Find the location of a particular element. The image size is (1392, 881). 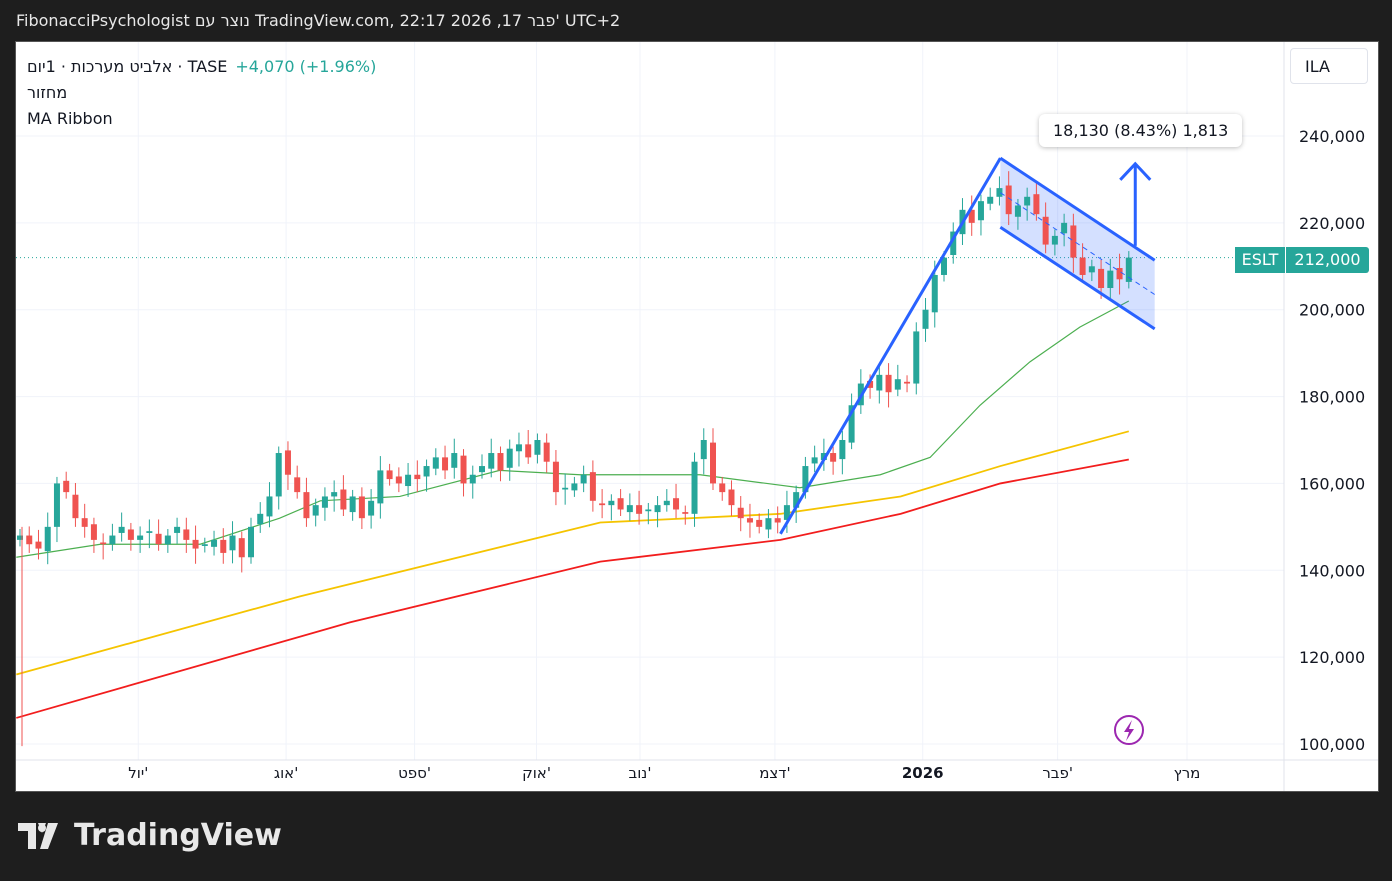

price-tick-label: 200,000 is located at coordinates (1332, 310).